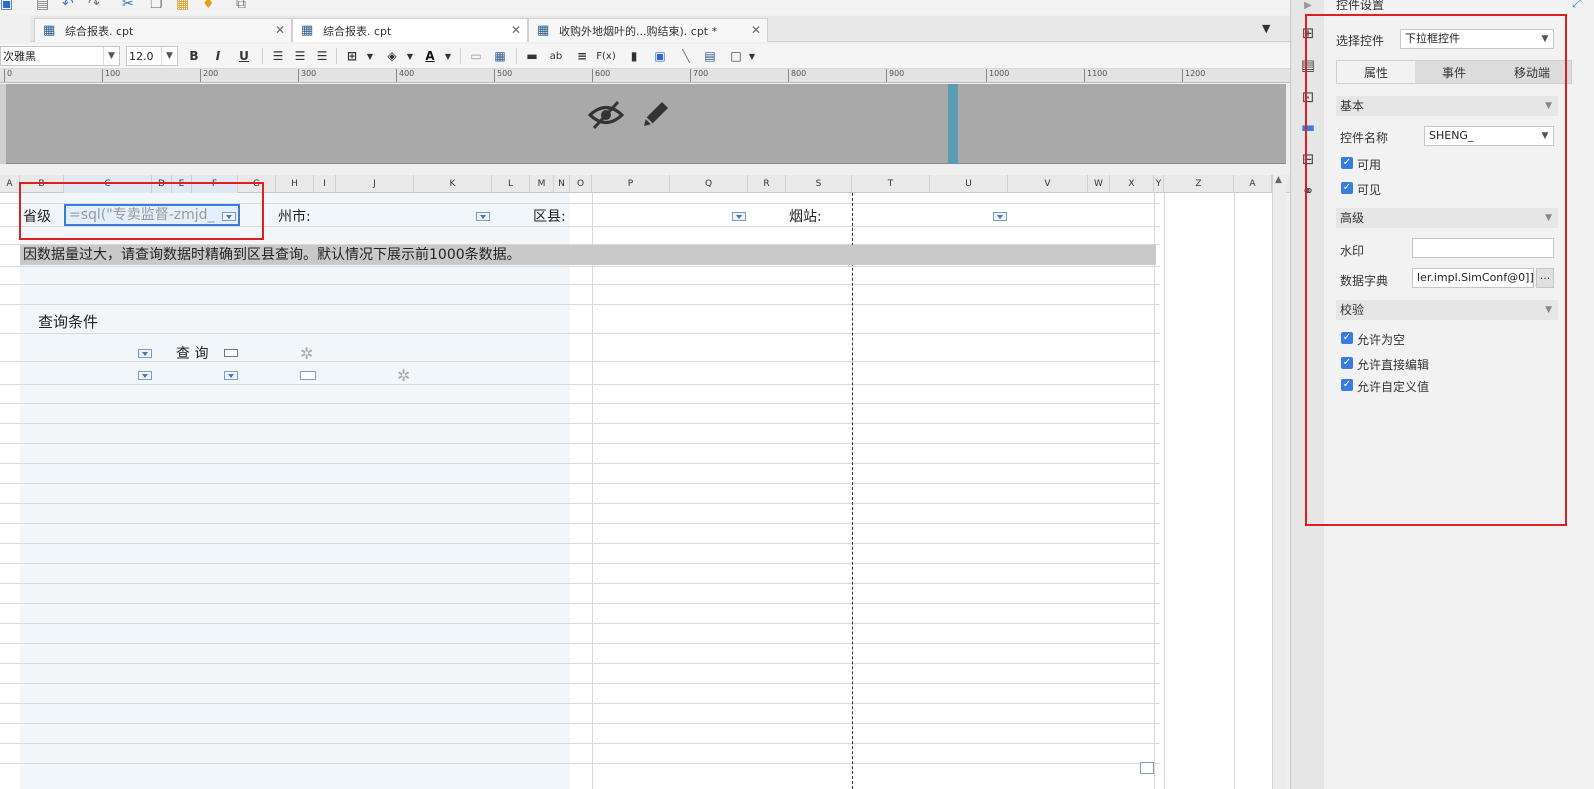  Describe the element at coordinates (969, 184) in the screenshot. I see `column-header: U` at that location.